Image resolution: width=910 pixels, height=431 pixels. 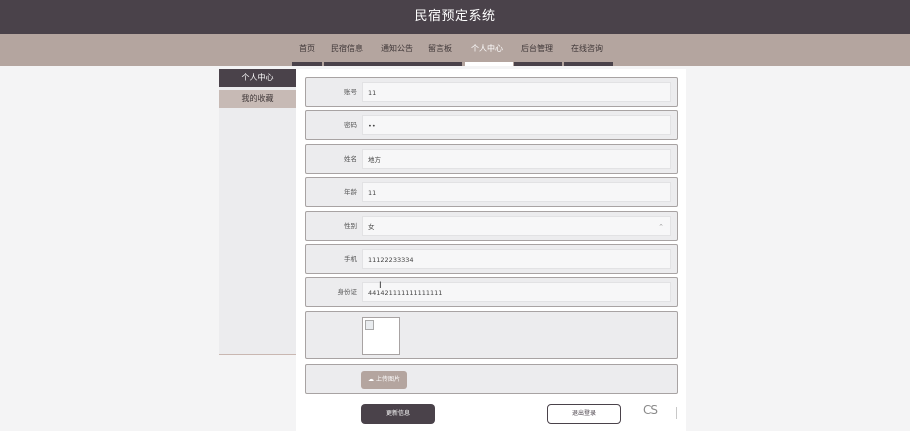 What do you see at coordinates (398, 414) in the screenshot?
I see `update-info-button: 更新信息` at bounding box center [398, 414].